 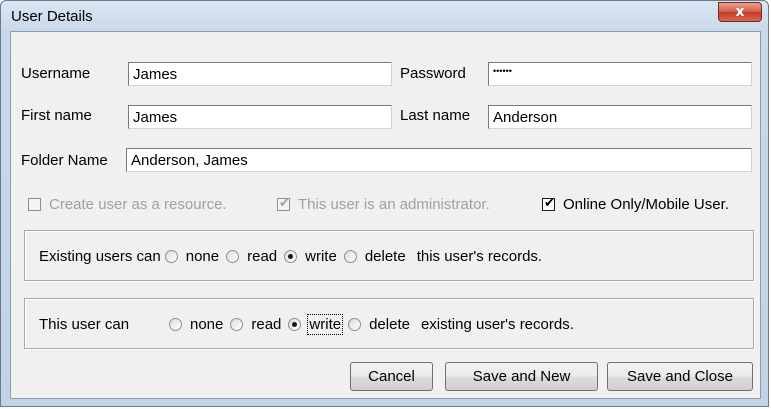 What do you see at coordinates (138, 204) in the screenshot?
I see `create-resource-label: Create user as a resource.` at bounding box center [138, 204].